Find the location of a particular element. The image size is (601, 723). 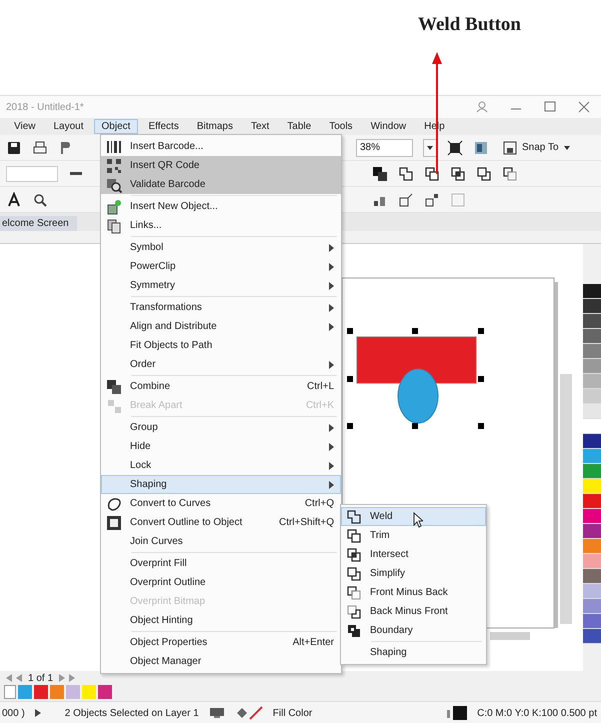

menu-item: Hide is located at coordinates (221, 446).